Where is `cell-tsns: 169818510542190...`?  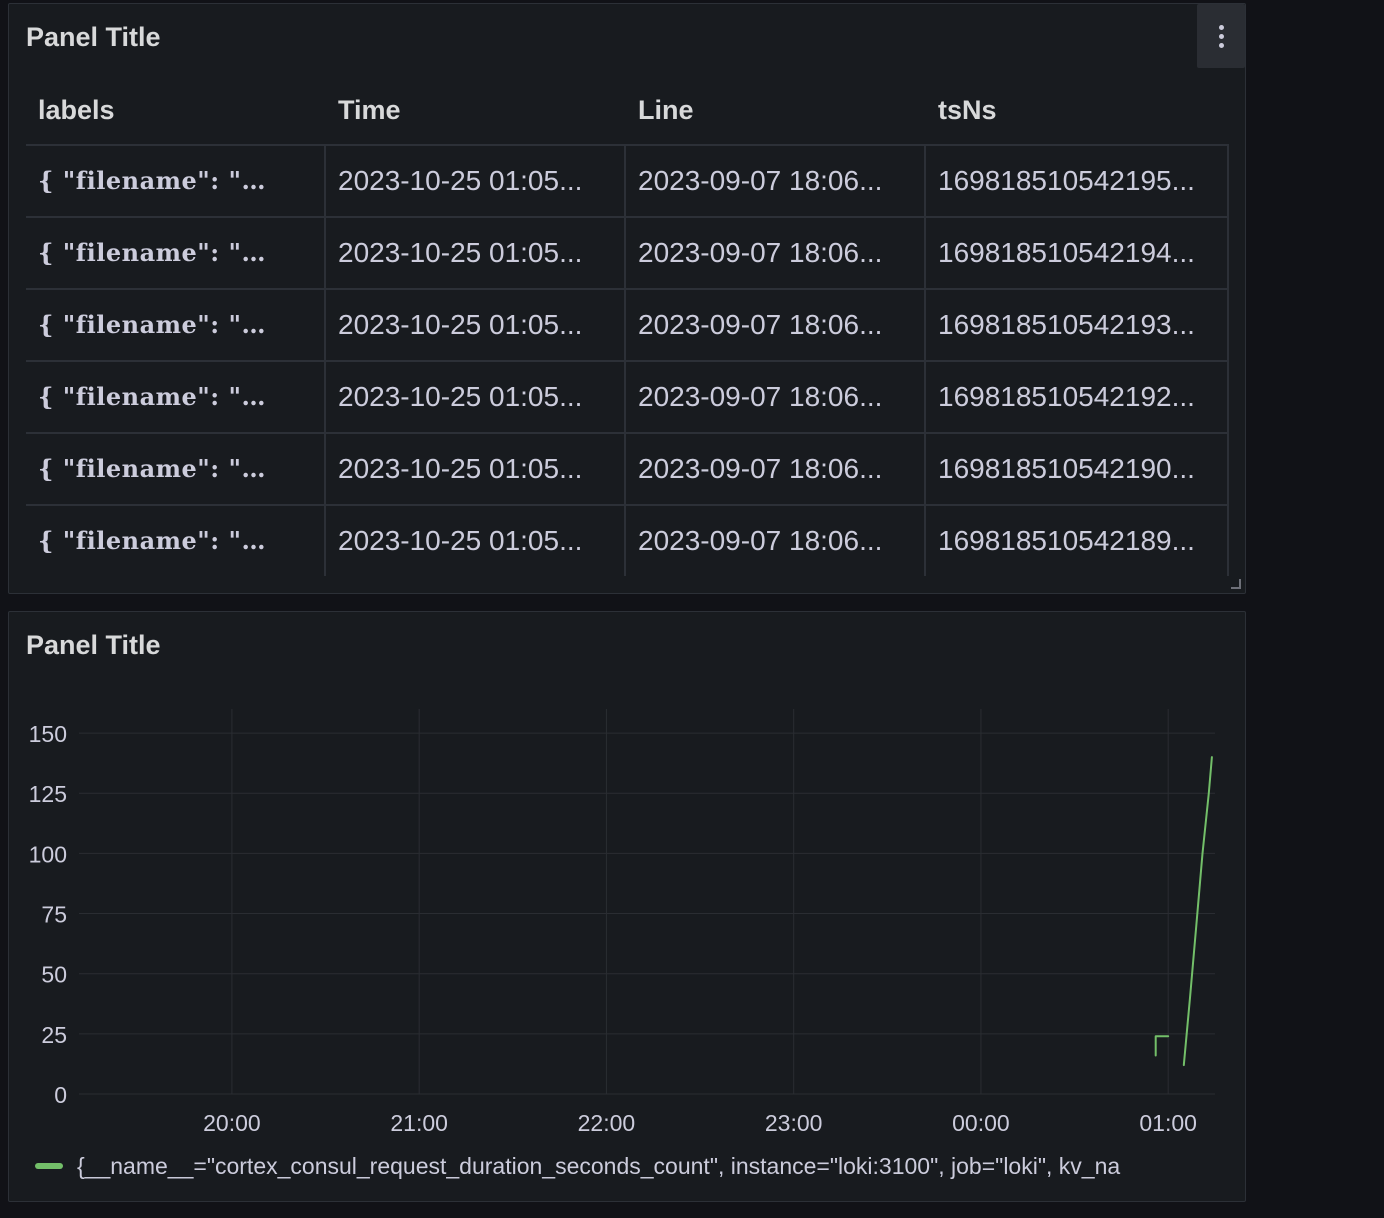 cell-tsns: 169818510542190... is located at coordinates (1077, 469).